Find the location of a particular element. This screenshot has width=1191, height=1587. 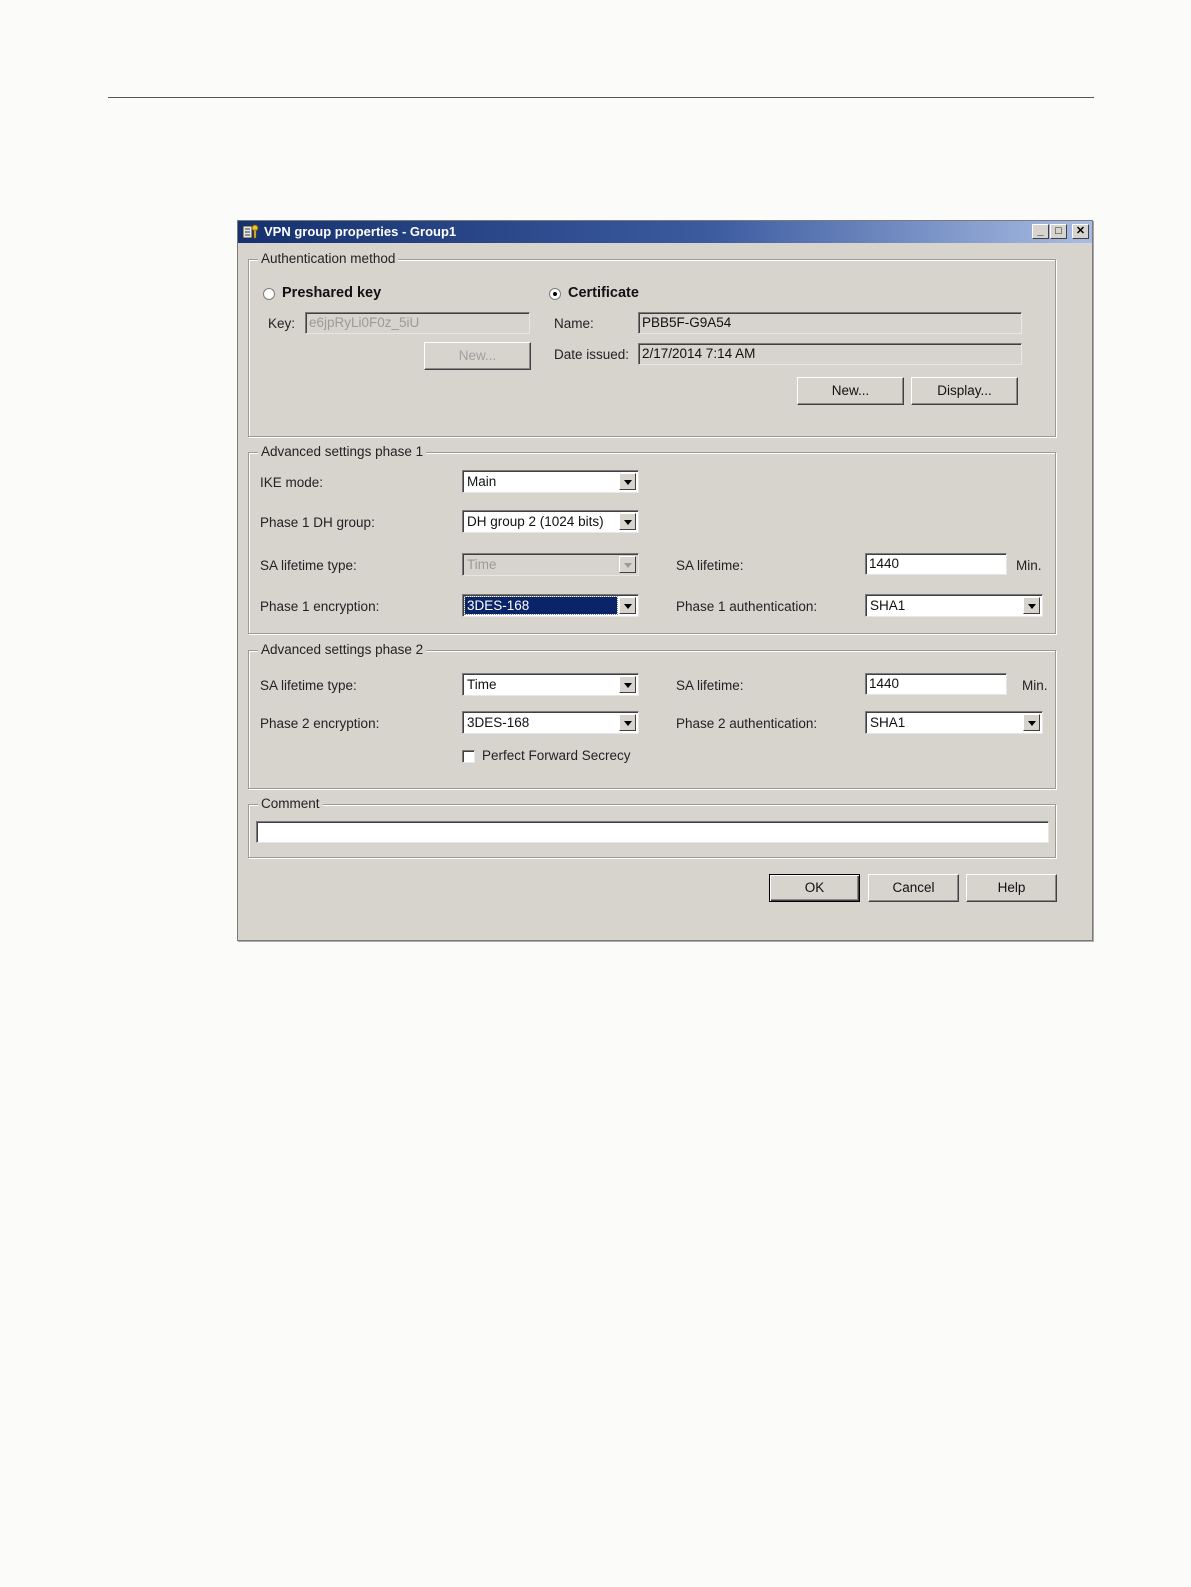

close-icon: ✕ is located at coordinates (1080, 231).